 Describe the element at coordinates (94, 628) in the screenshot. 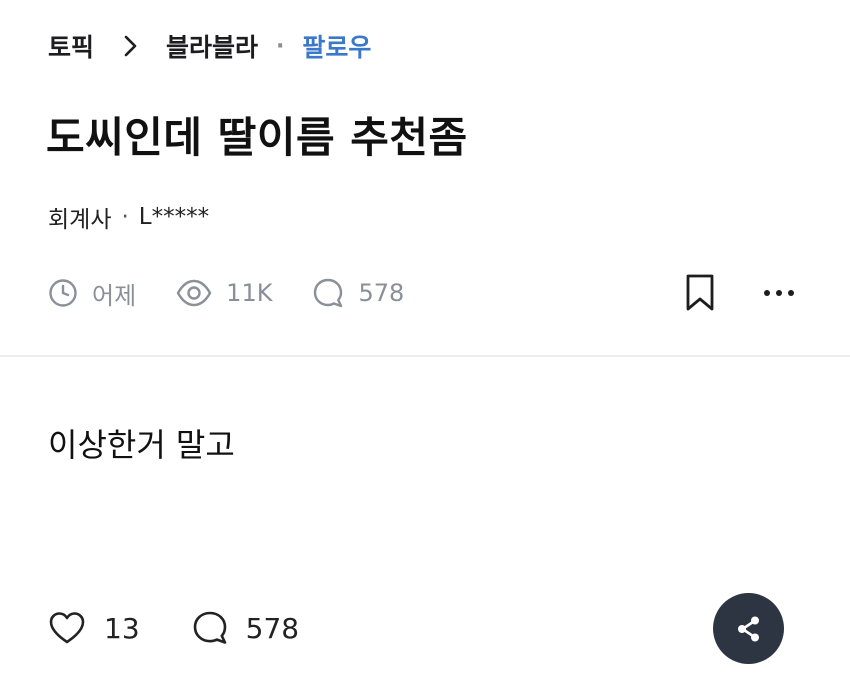

I see `like-button: 13` at that location.